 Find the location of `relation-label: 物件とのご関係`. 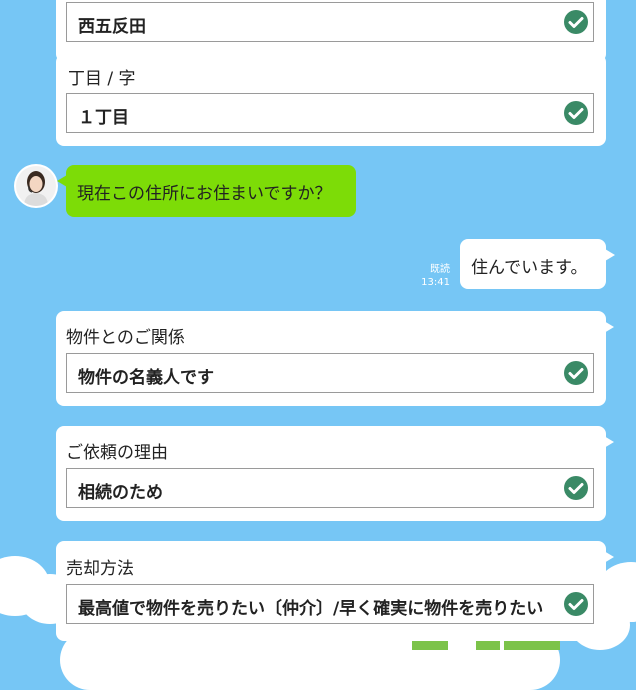

relation-label: 物件とのご関係 is located at coordinates (125, 338).